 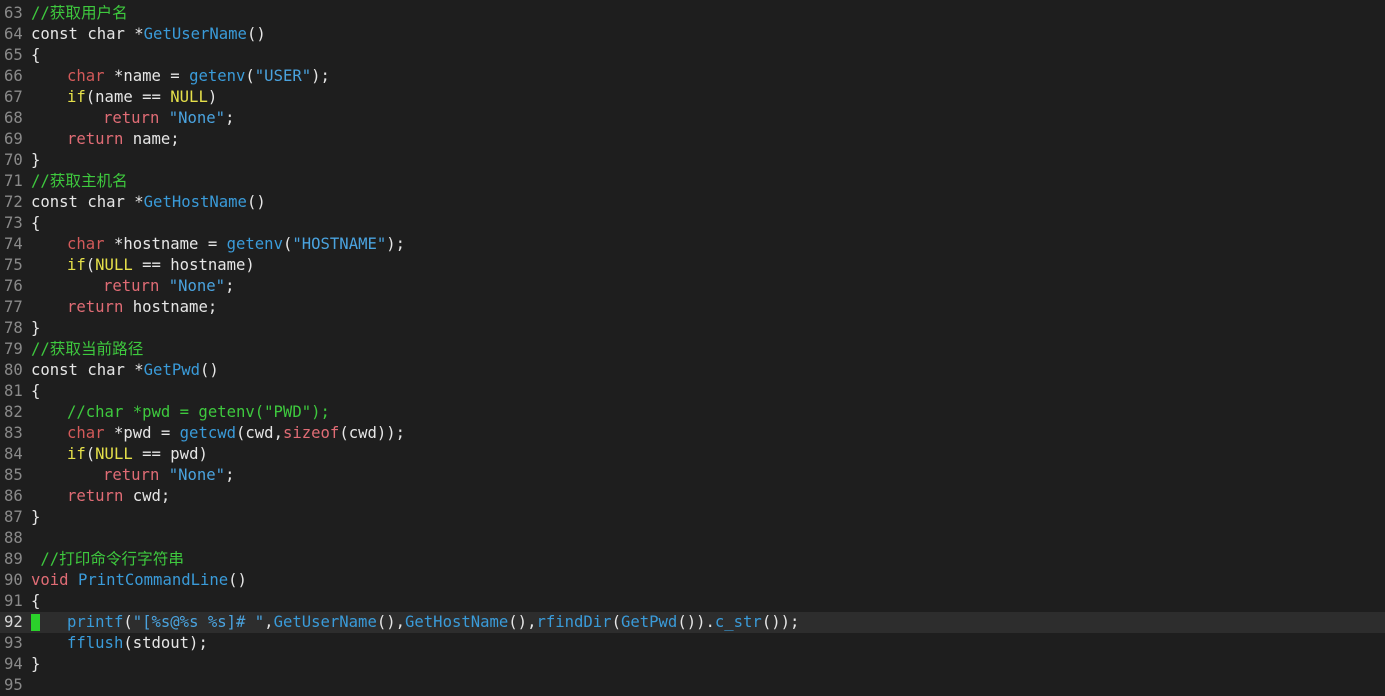 What do you see at coordinates (208, 433) in the screenshot?
I see `code-token-function: getcwd` at bounding box center [208, 433].